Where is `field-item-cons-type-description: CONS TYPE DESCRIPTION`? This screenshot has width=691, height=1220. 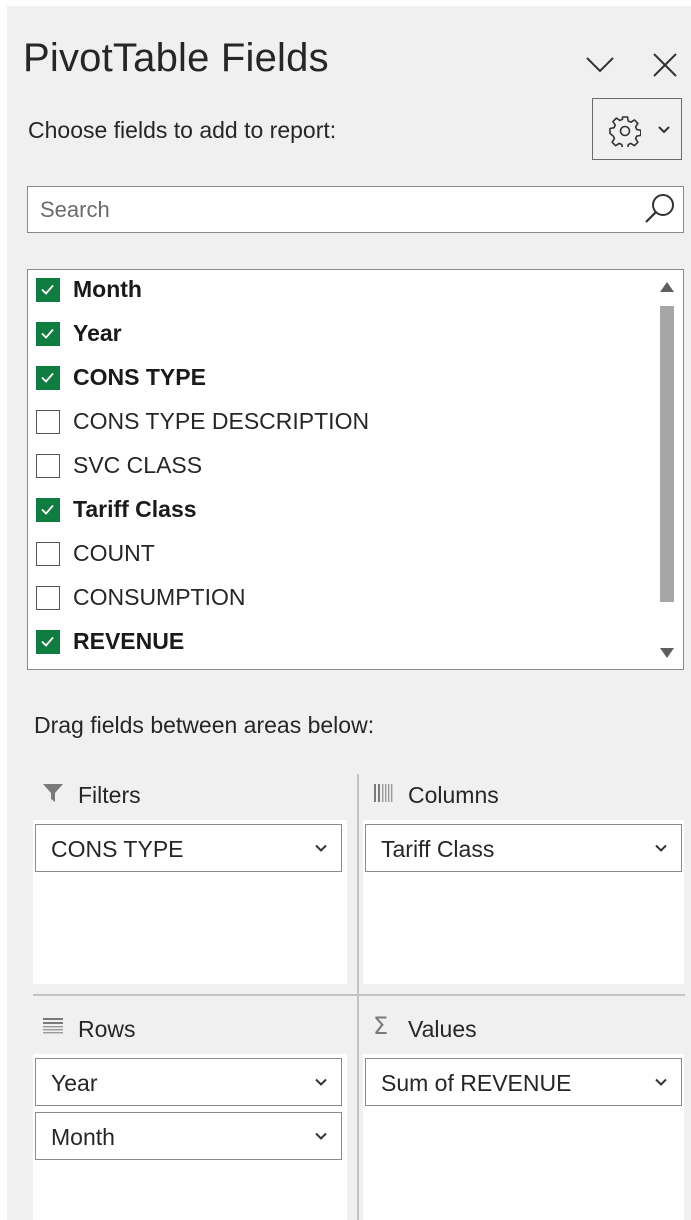 field-item-cons-type-description: CONS TYPE DESCRIPTION is located at coordinates (336, 422).